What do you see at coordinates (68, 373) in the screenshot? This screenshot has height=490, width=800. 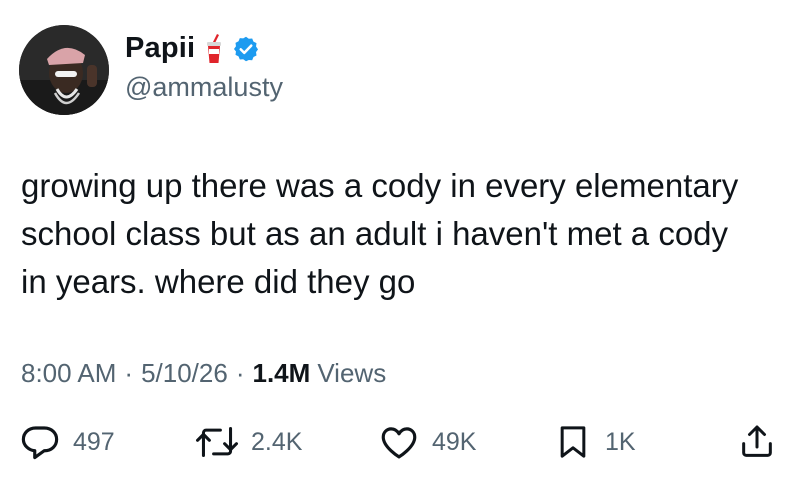 I see `tweet-time: 8:00 AM` at bounding box center [68, 373].